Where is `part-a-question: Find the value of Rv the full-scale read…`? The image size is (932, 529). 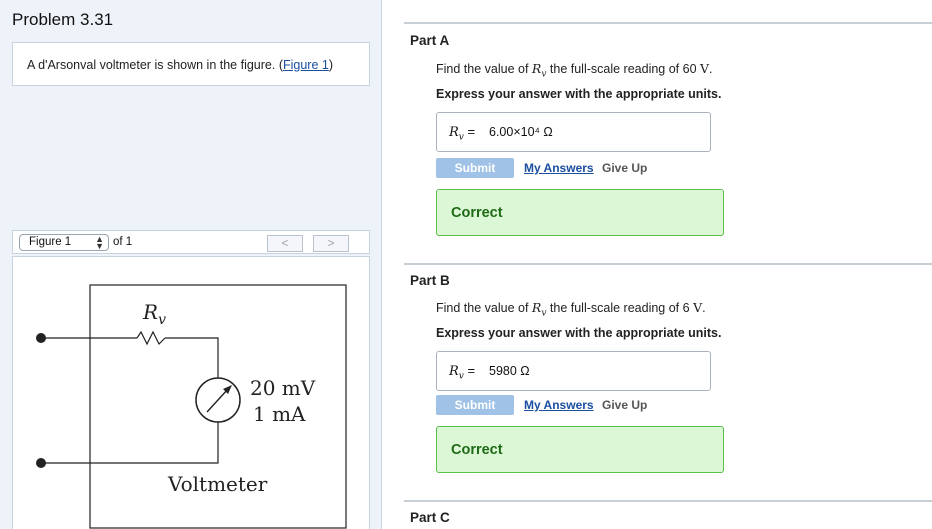 part-a-question: Find the value of Rv the full-scale read… is located at coordinates (574, 70).